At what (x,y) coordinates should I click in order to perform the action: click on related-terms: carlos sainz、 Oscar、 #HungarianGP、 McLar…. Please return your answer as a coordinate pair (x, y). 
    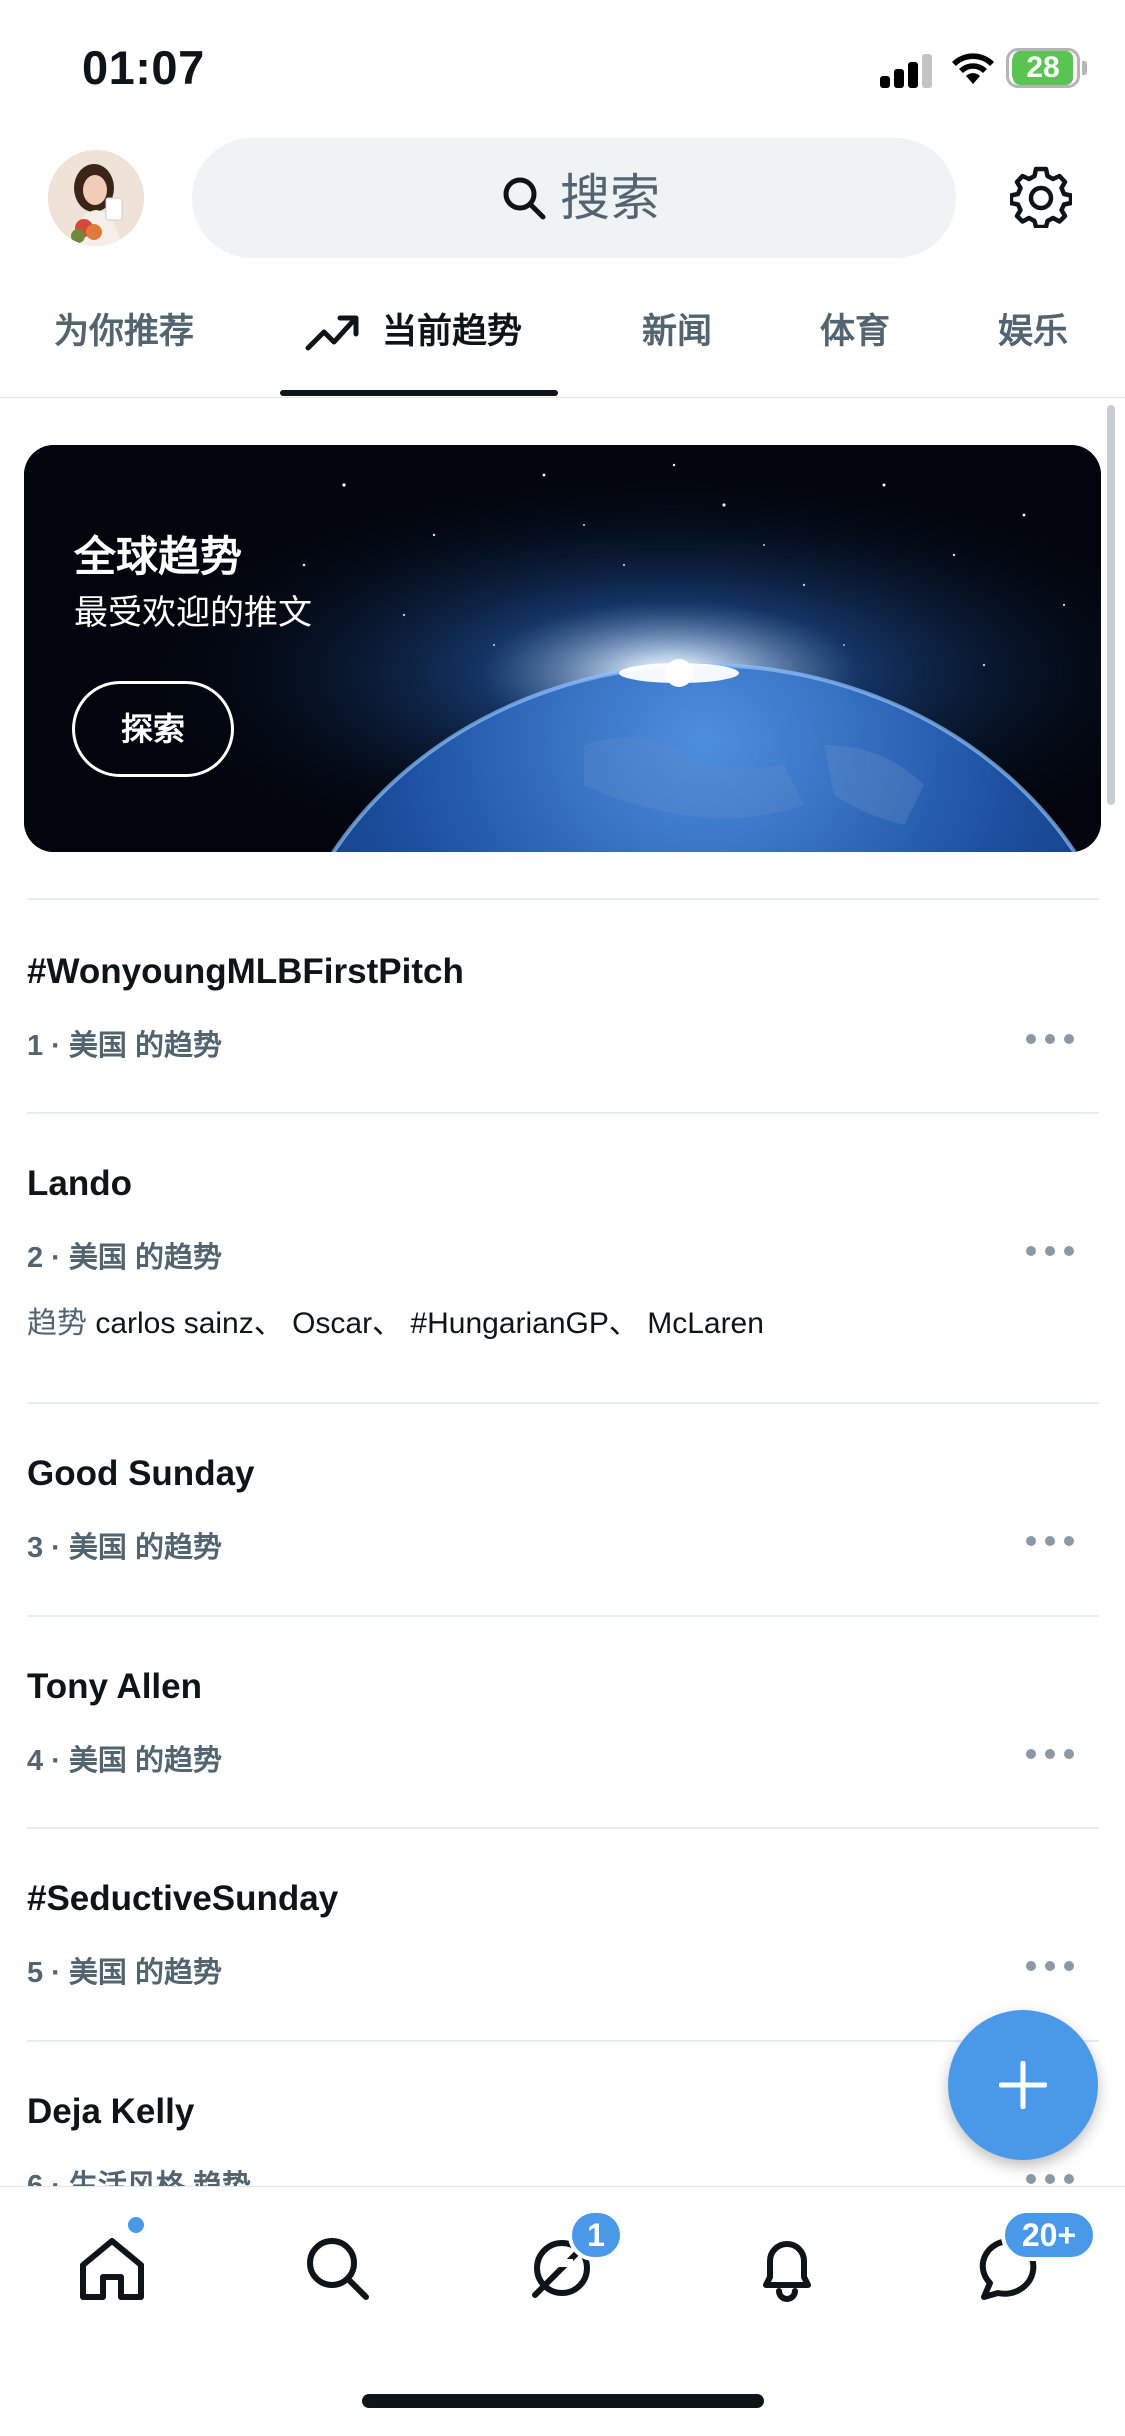
    Looking at the image, I should click on (429, 1323).